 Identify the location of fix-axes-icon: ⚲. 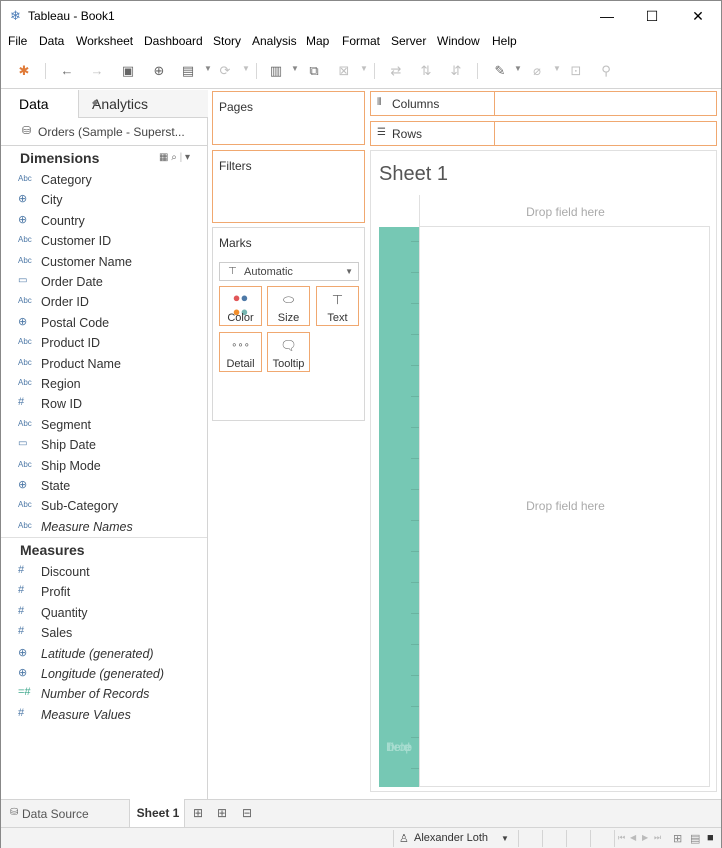
(606, 71).